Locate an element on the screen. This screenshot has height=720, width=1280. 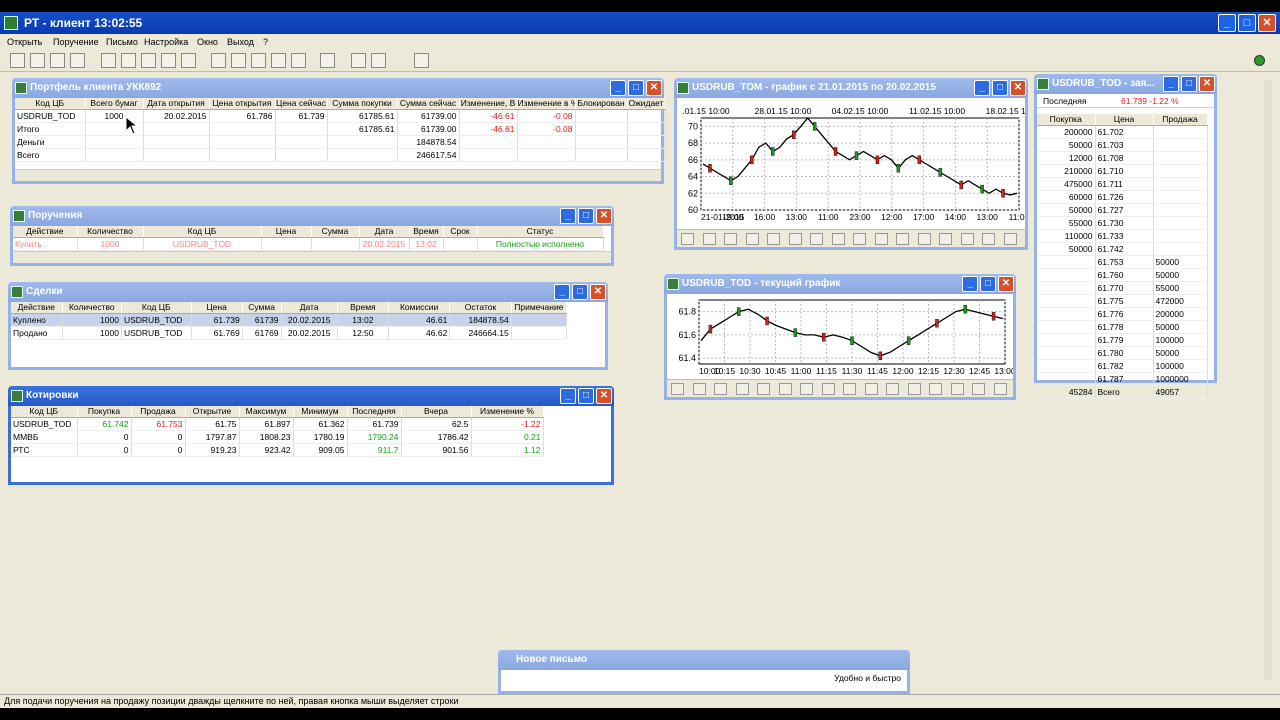
stamp-icon is located at coordinates (218, 60).